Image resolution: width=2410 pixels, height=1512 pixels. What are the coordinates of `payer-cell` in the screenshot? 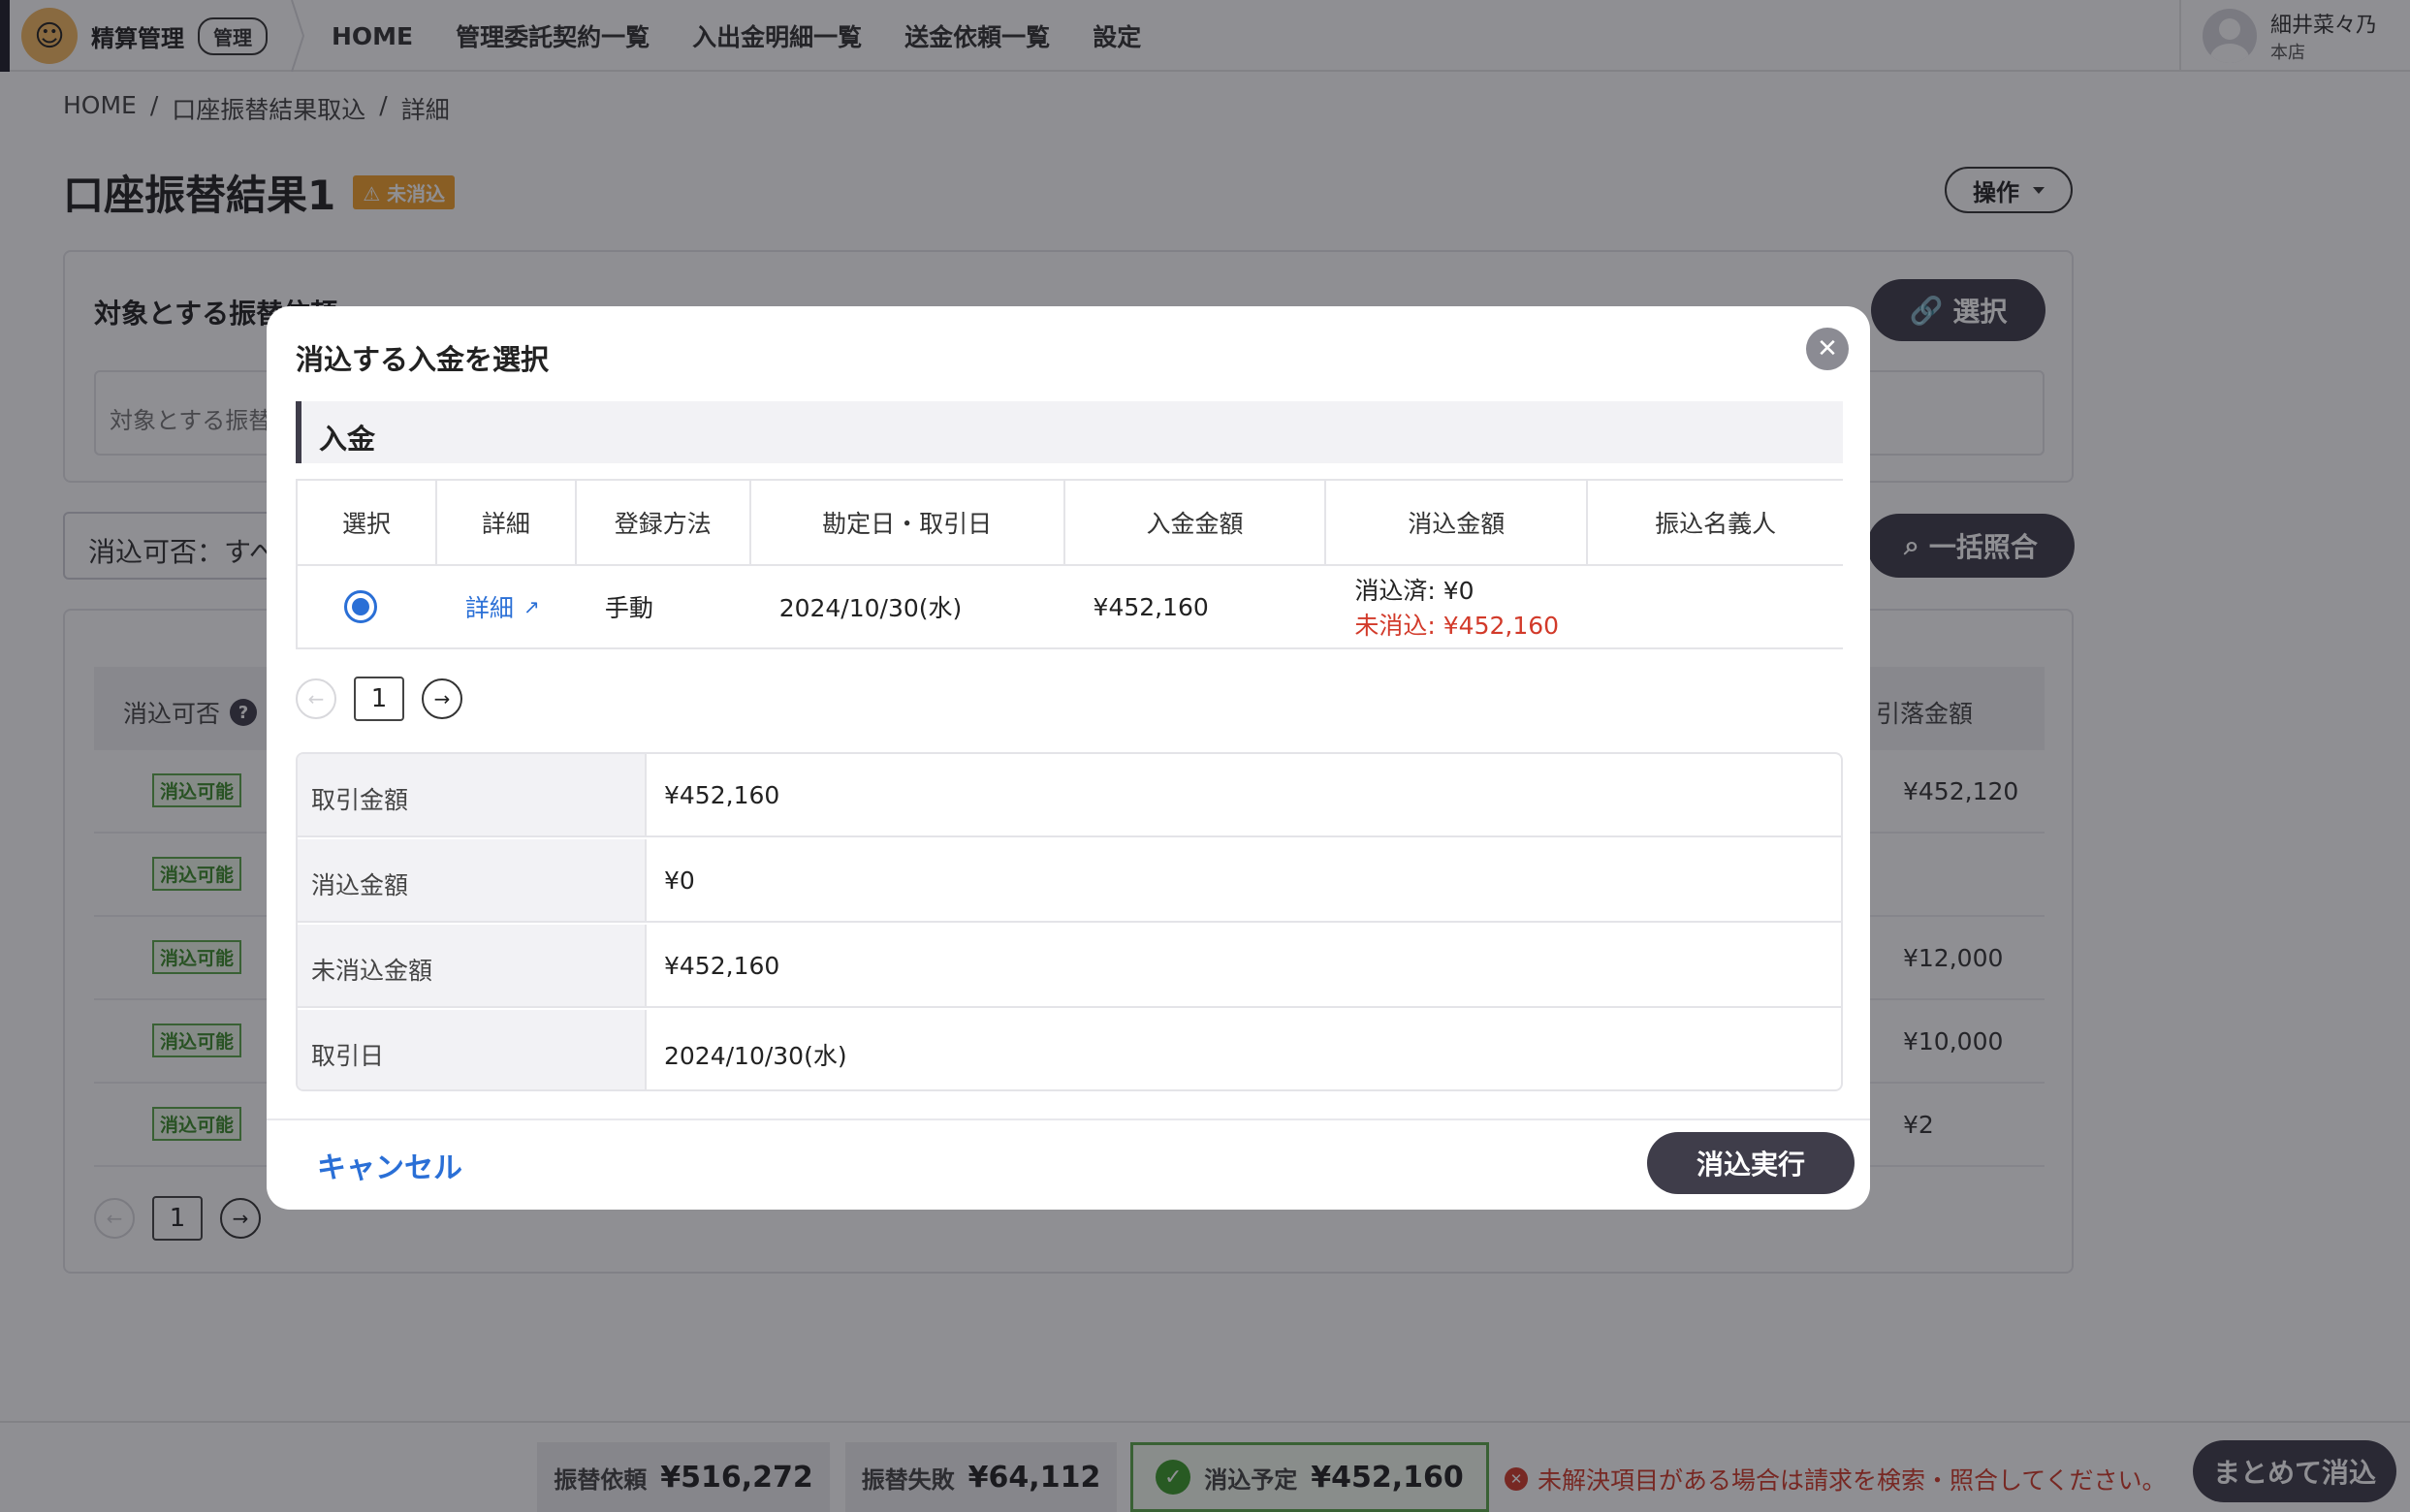 It's located at (1715, 607).